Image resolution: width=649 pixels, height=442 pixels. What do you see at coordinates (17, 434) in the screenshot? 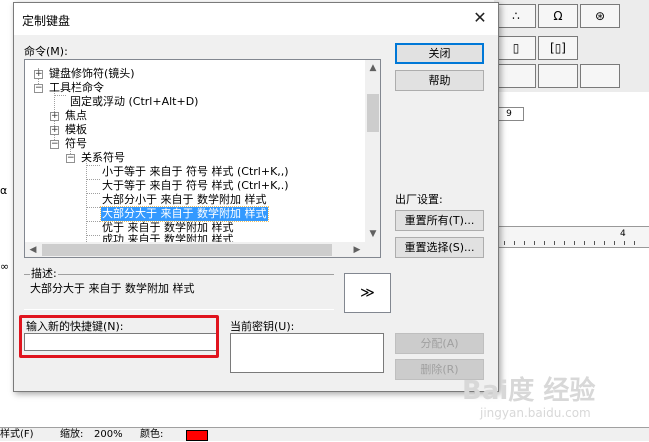
I see `status-style-label: 样式(F)` at bounding box center [17, 434].